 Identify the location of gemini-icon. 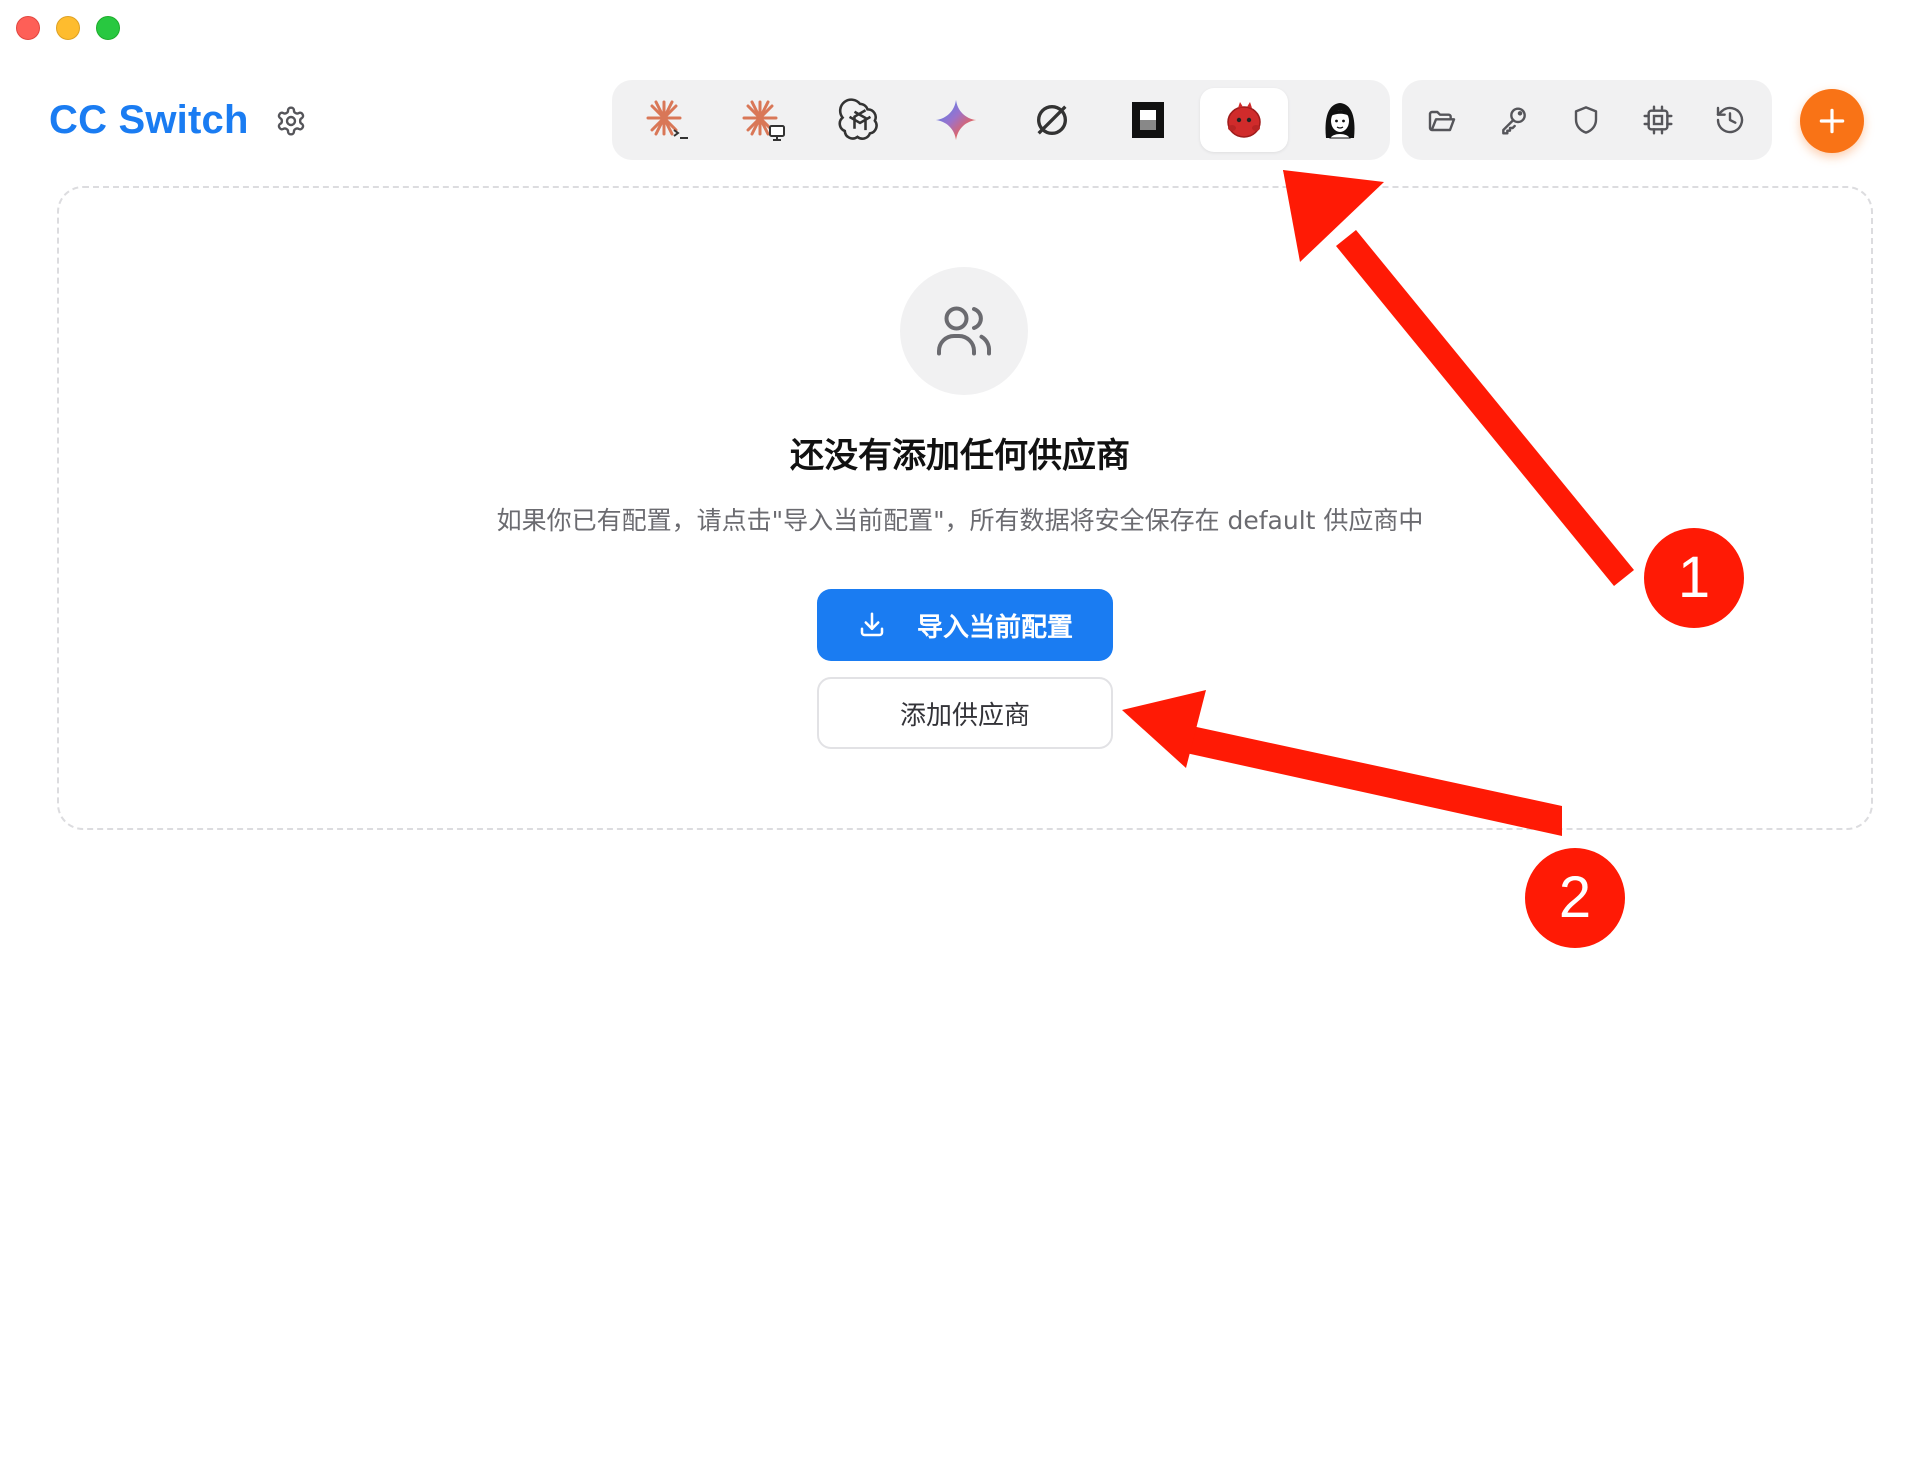
(956, 120).